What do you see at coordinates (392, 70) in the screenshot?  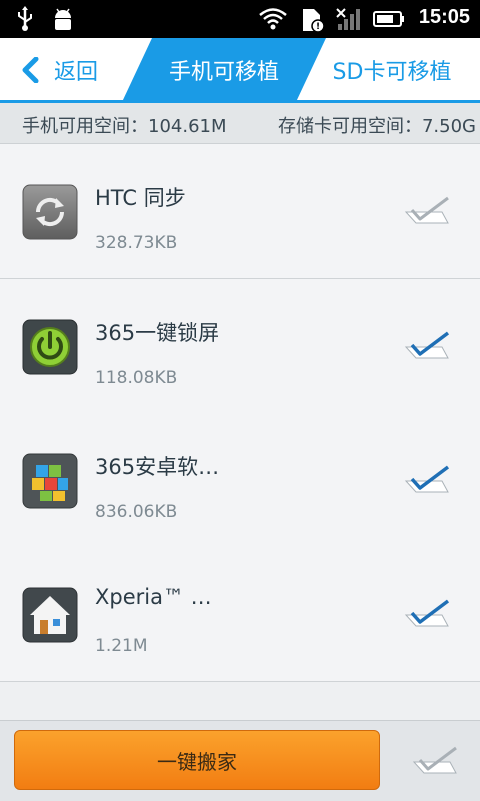 I see `tab-sd-movable: SD卡可移植` at bounding box center [392, 70].